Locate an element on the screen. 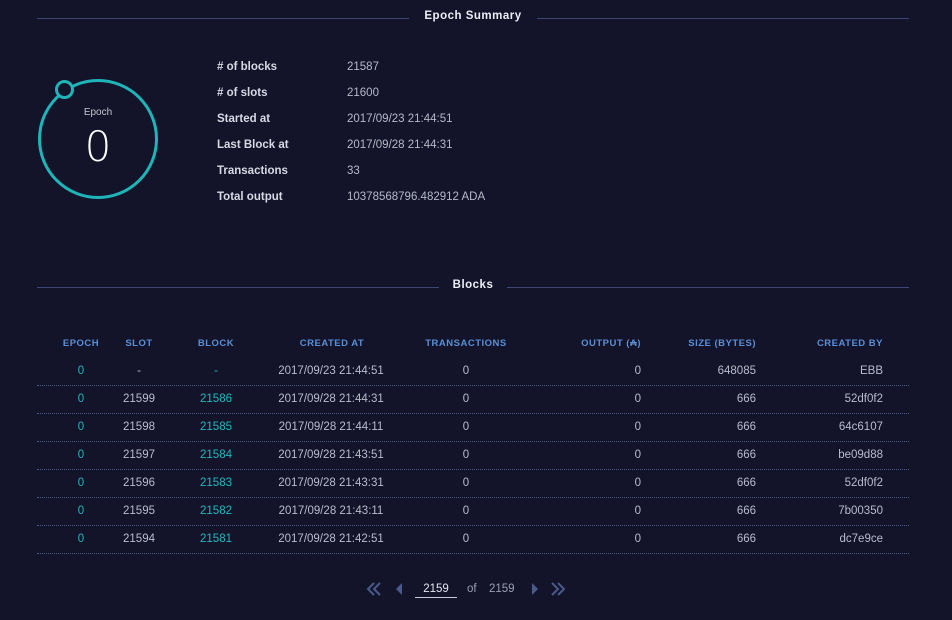 This screenshot has height=620, width=952. cell-slot: 21595 is located at coordinates (139, 511).